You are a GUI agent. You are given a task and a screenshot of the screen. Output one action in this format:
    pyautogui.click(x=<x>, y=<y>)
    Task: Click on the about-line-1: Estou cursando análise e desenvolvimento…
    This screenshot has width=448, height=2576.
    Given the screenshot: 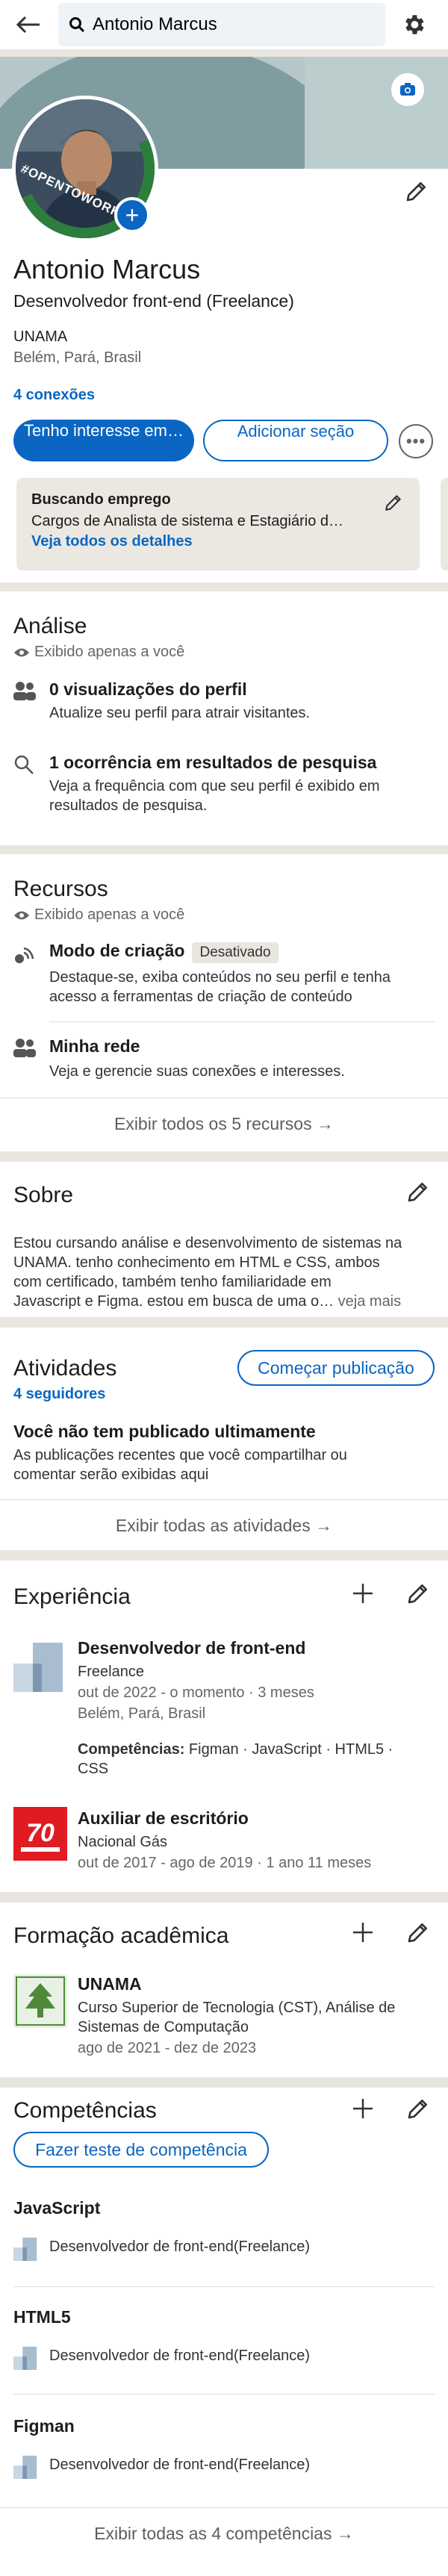 What is the action you would take?
    pyautogui.click(x=208, y=1243)
    